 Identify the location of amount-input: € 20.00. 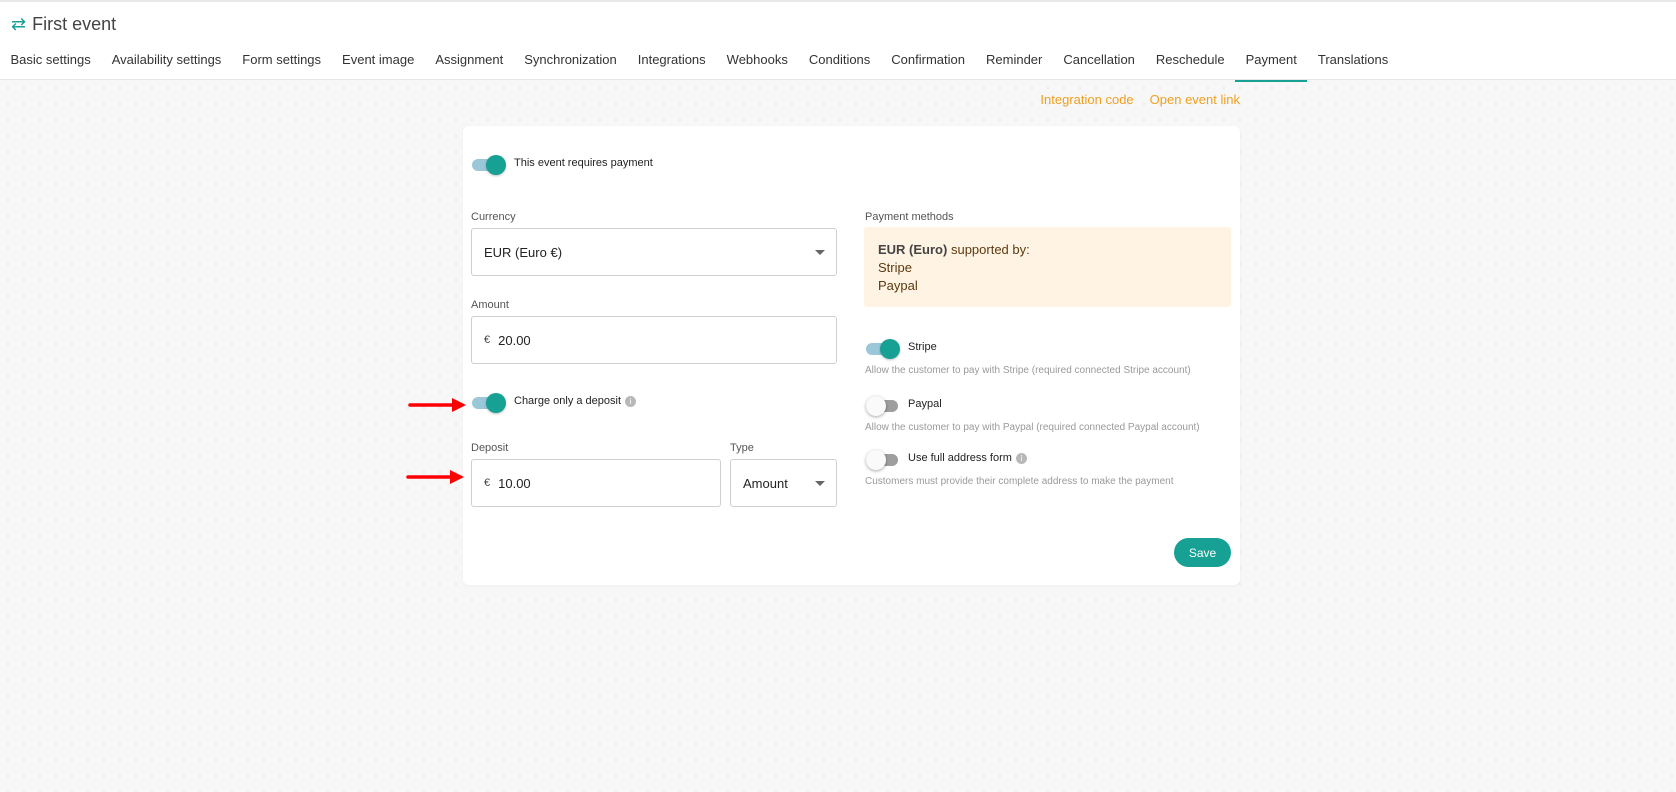
(654, 340).